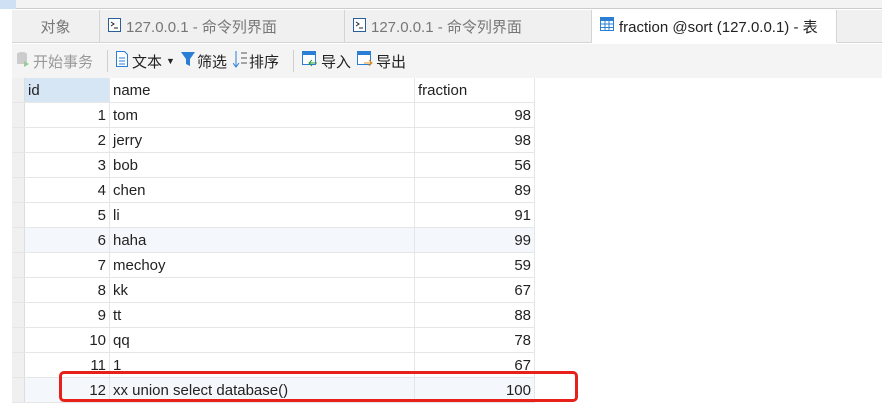 Image resolution: width=882 pixels, height=405 pixels. I want to click on button-label: 开始事务, so click(63, 62).